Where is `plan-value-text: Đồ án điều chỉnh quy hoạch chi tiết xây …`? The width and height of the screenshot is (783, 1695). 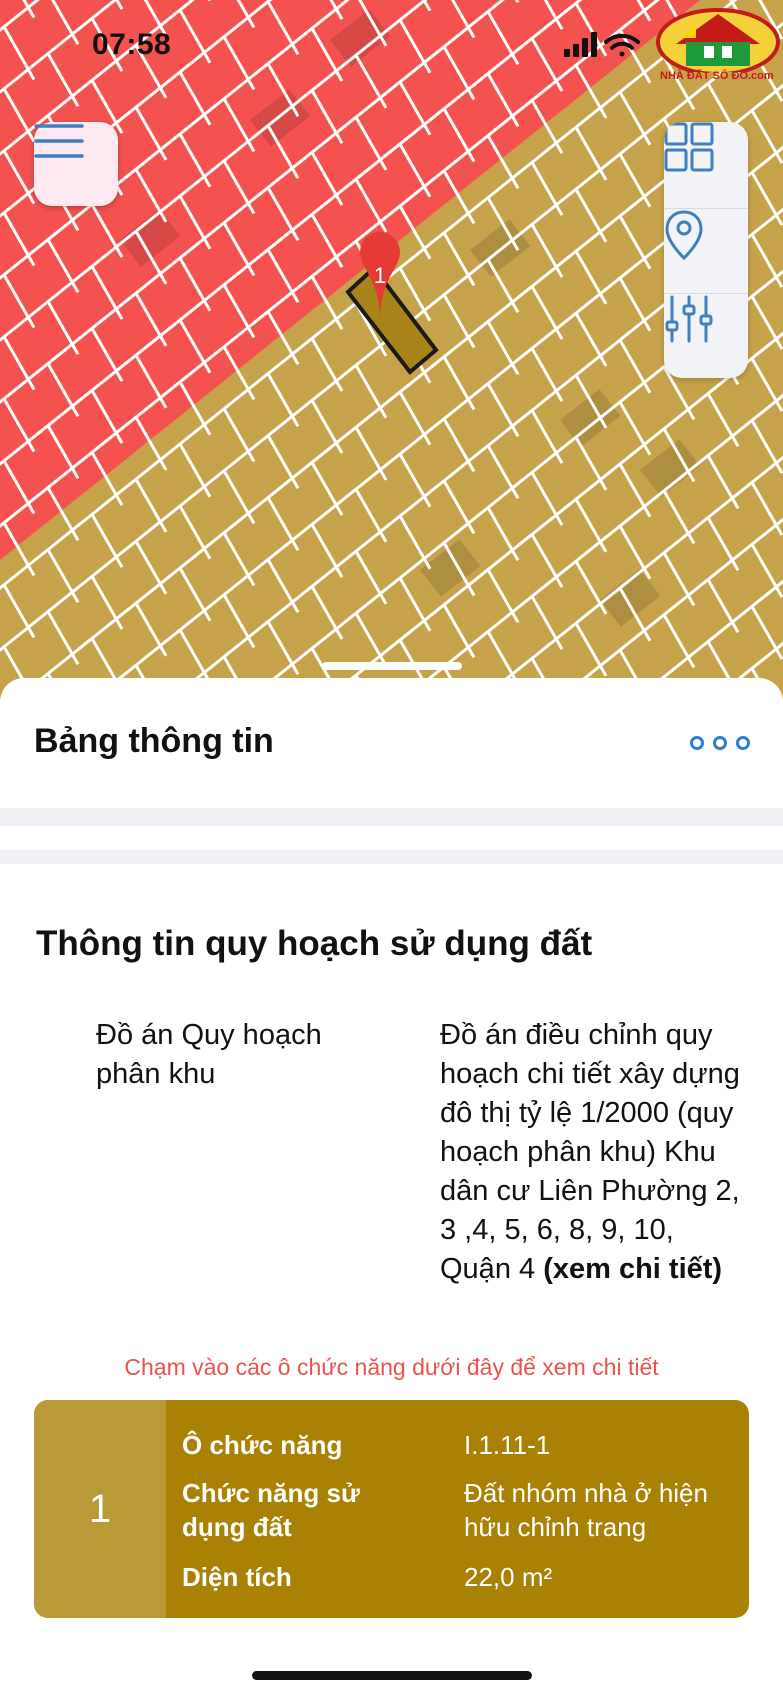
plan-value-text: Đồ án điều chỉnh quy hoạch chi tiết xây … is located at coordinates (590, 1152).